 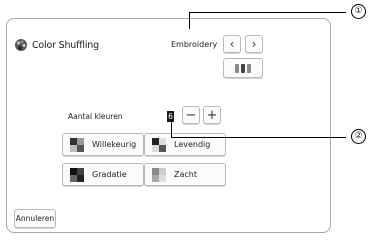 I want to click on option-label: Zacht, so click(x=185, y=174).